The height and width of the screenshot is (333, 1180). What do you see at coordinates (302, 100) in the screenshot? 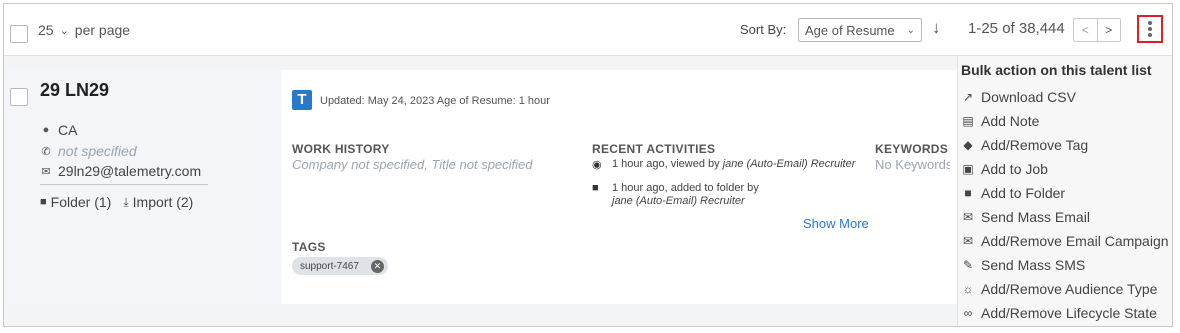
I see `source-badge: T` at bounding box center [302, 100].